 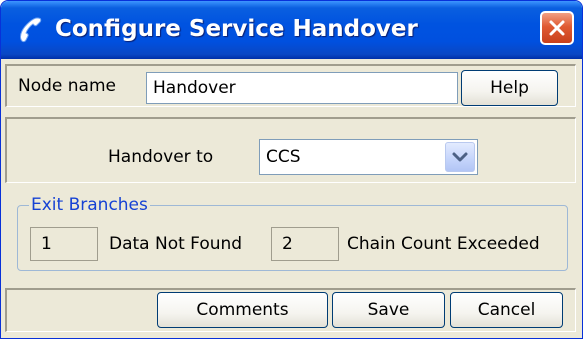 I want to click on window-title: Configure Service Handover, so click(x=236, y=29).